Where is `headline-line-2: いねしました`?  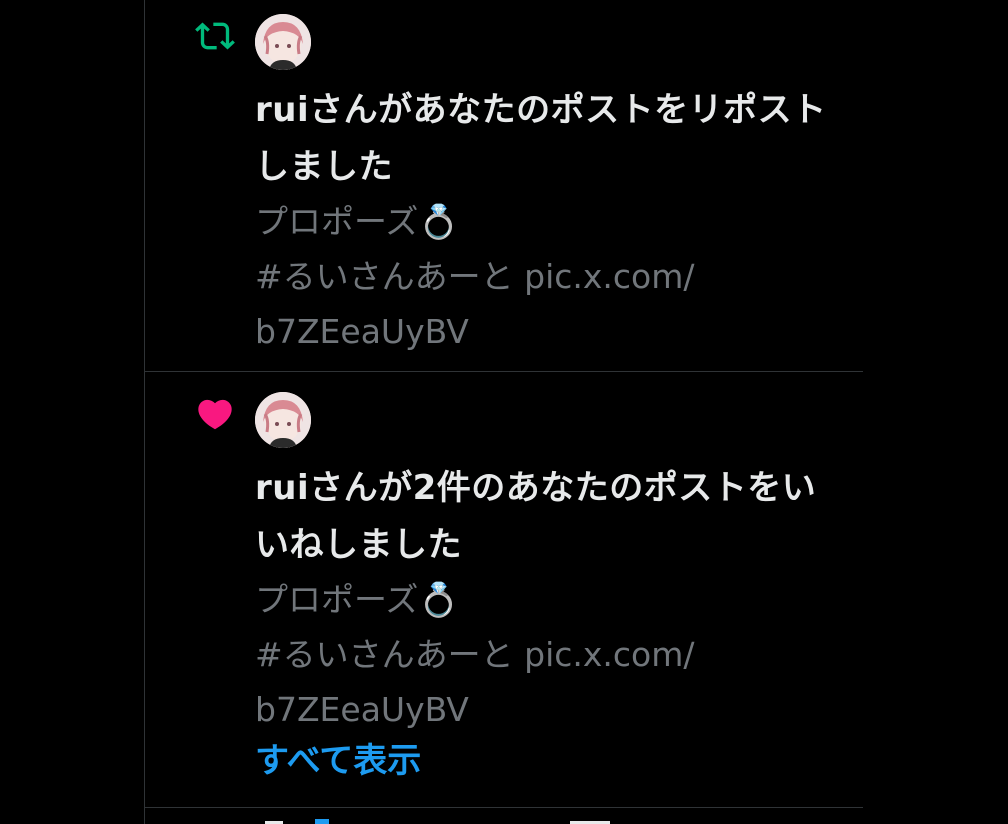 headline-line-2: いねしました is located at coordinates (358, 545).